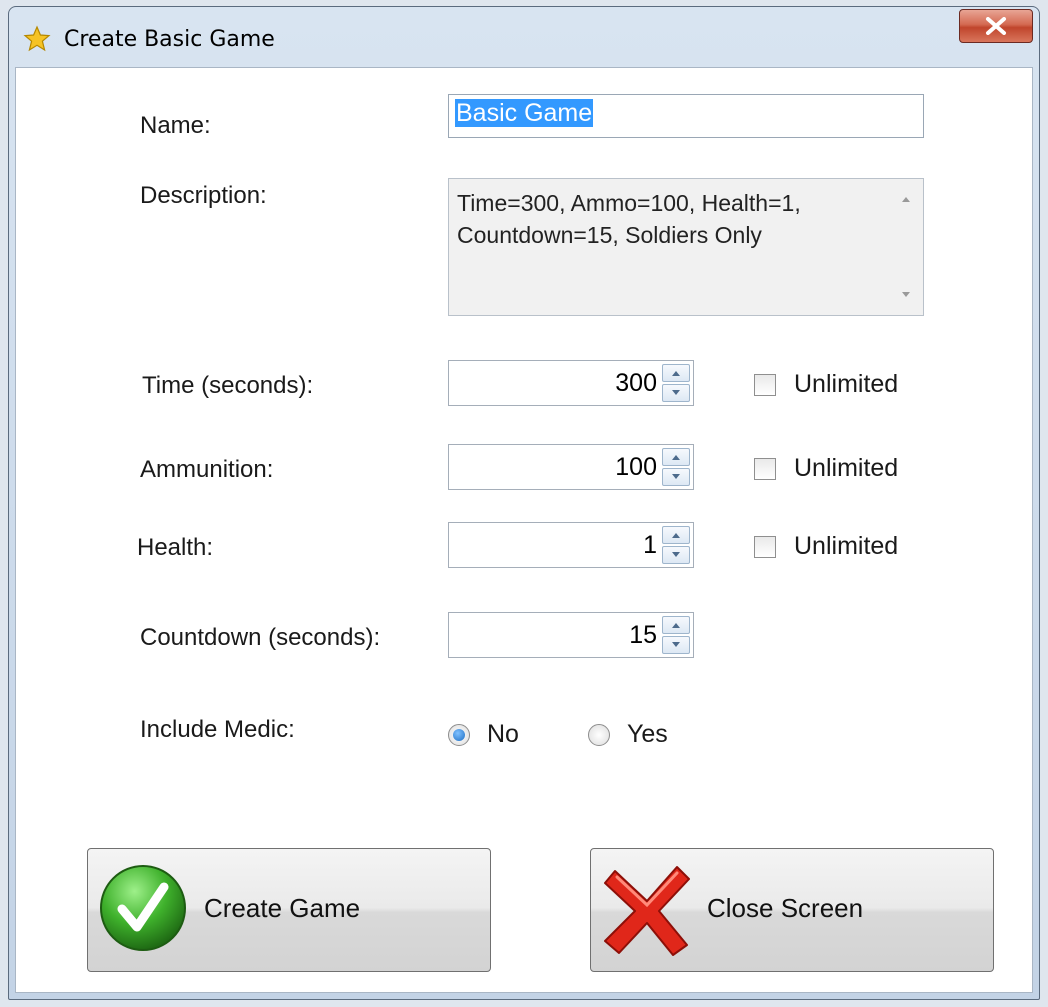 Image resolution: width=1048 pixels, height=1007 pixels. What do you see at coordinates (175, 547) in the screenshot?
I see `health-label: Health:` at bounding box center [175, 547].